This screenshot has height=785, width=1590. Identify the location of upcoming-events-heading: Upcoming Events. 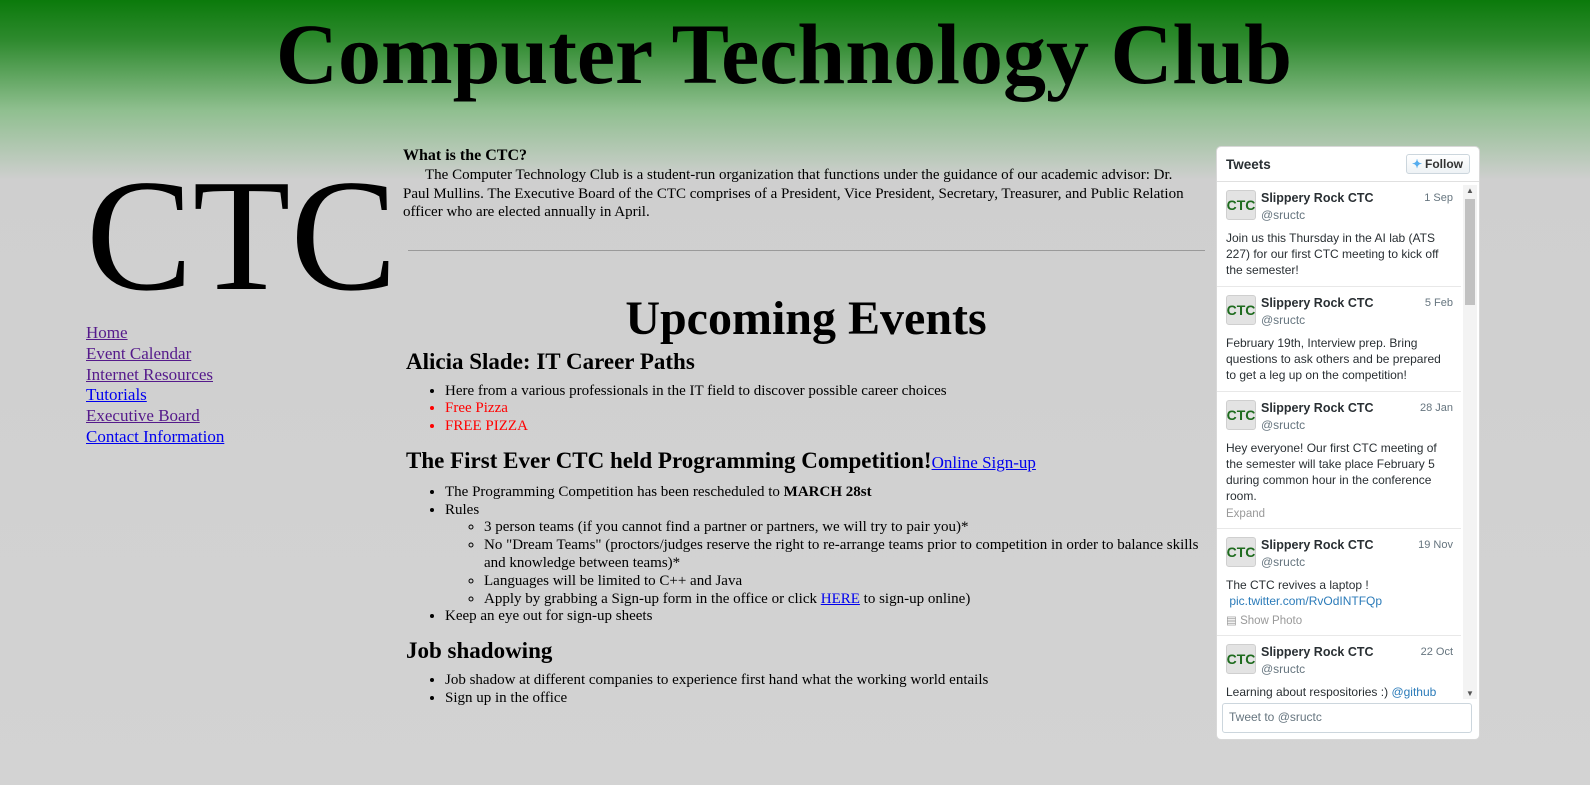
(806, 318).